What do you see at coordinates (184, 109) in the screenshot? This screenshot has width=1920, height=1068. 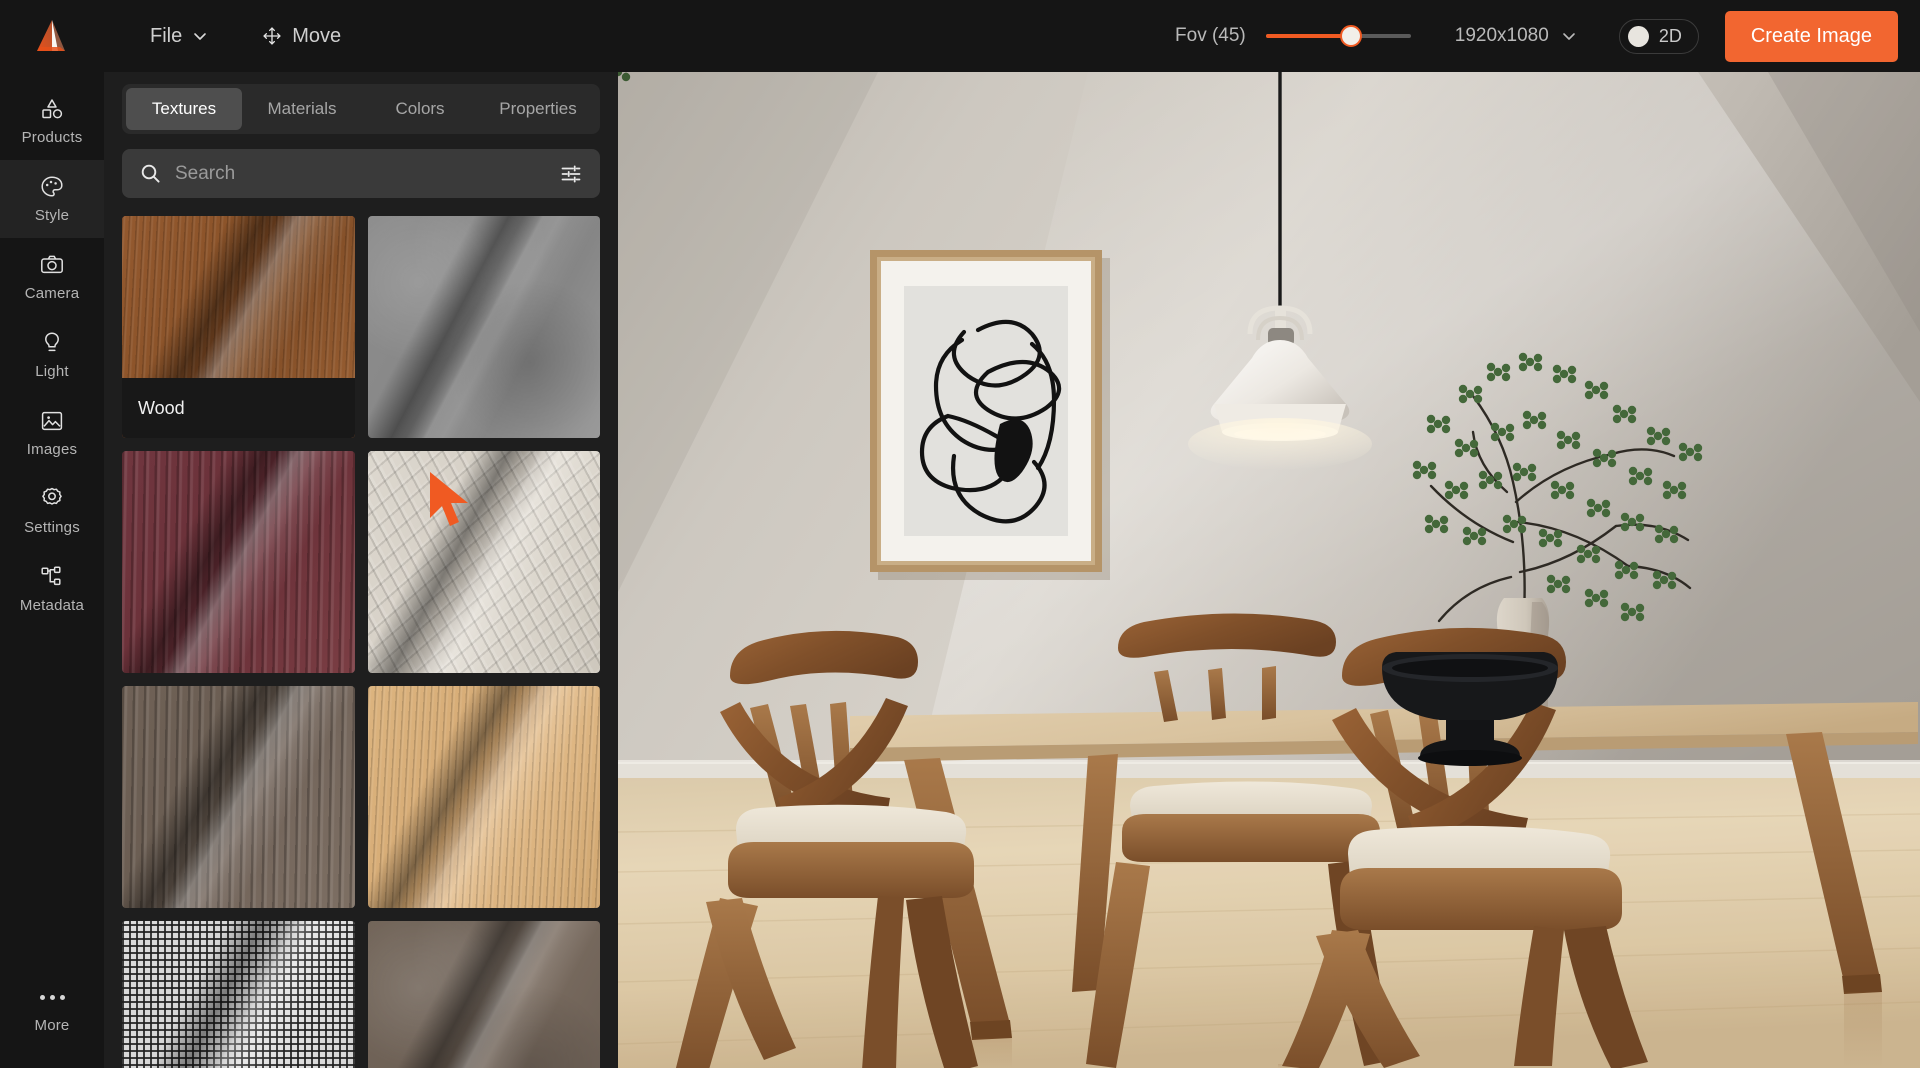 I see `tab-textures: Textures` at bounding box center [184, 109].